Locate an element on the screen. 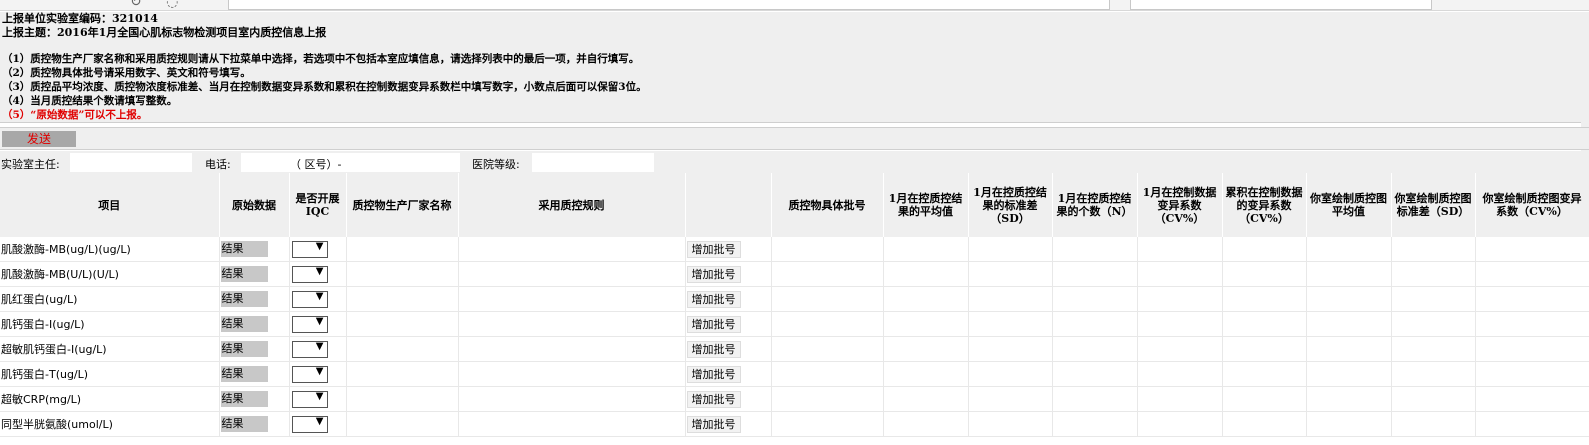 This screenshot has height=445, width=1589. phone-input is located at coordinates (350, 162).